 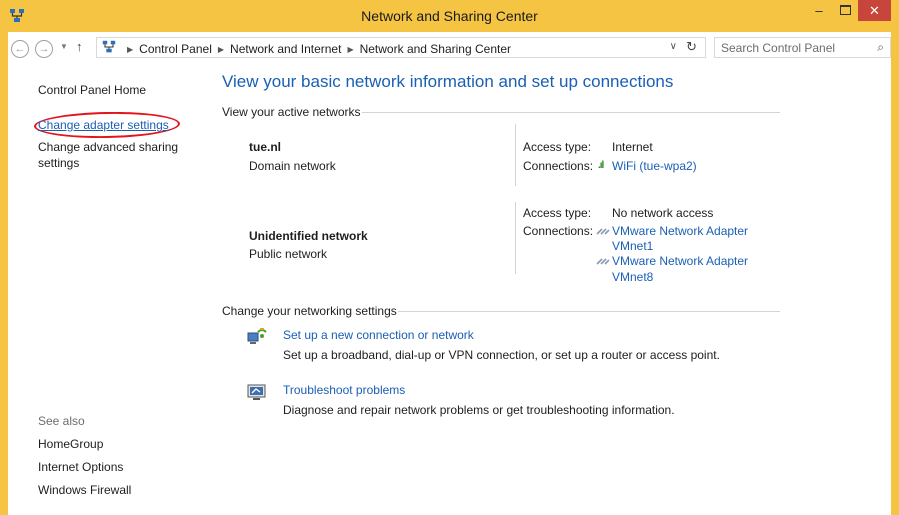 What do you see at coordinates (113, 155) in the screenshot?
I see `sidebar-item-change-advanced-sharing-settings: Change advanced sharing settings` at bounding box center [113, 155].